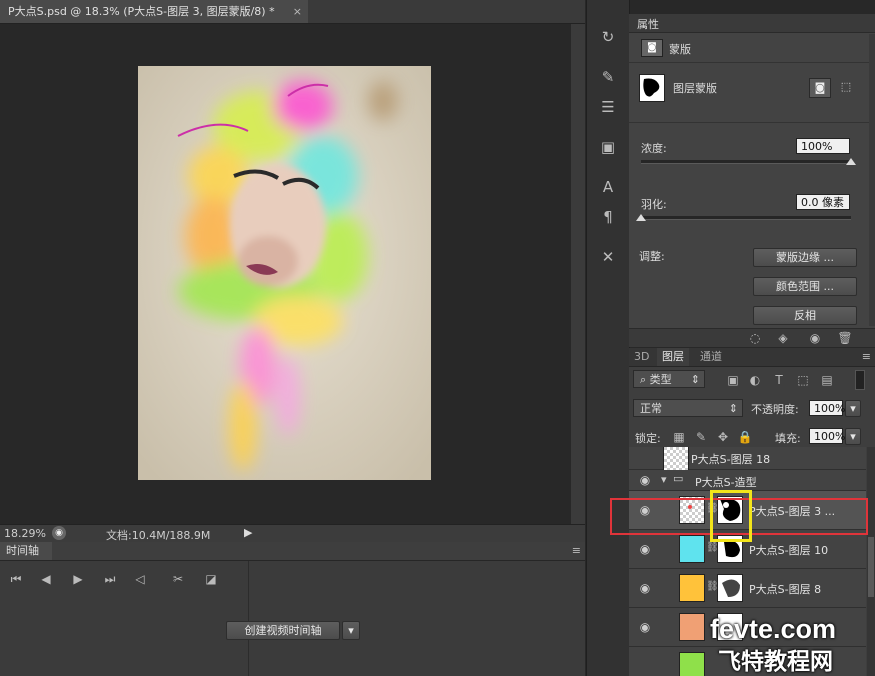  What do you see at coordinates (158, 535) in the screenshot?
I see `document-size-info: 文档:10.4M/188.9M` at bounding box center [158, 535].